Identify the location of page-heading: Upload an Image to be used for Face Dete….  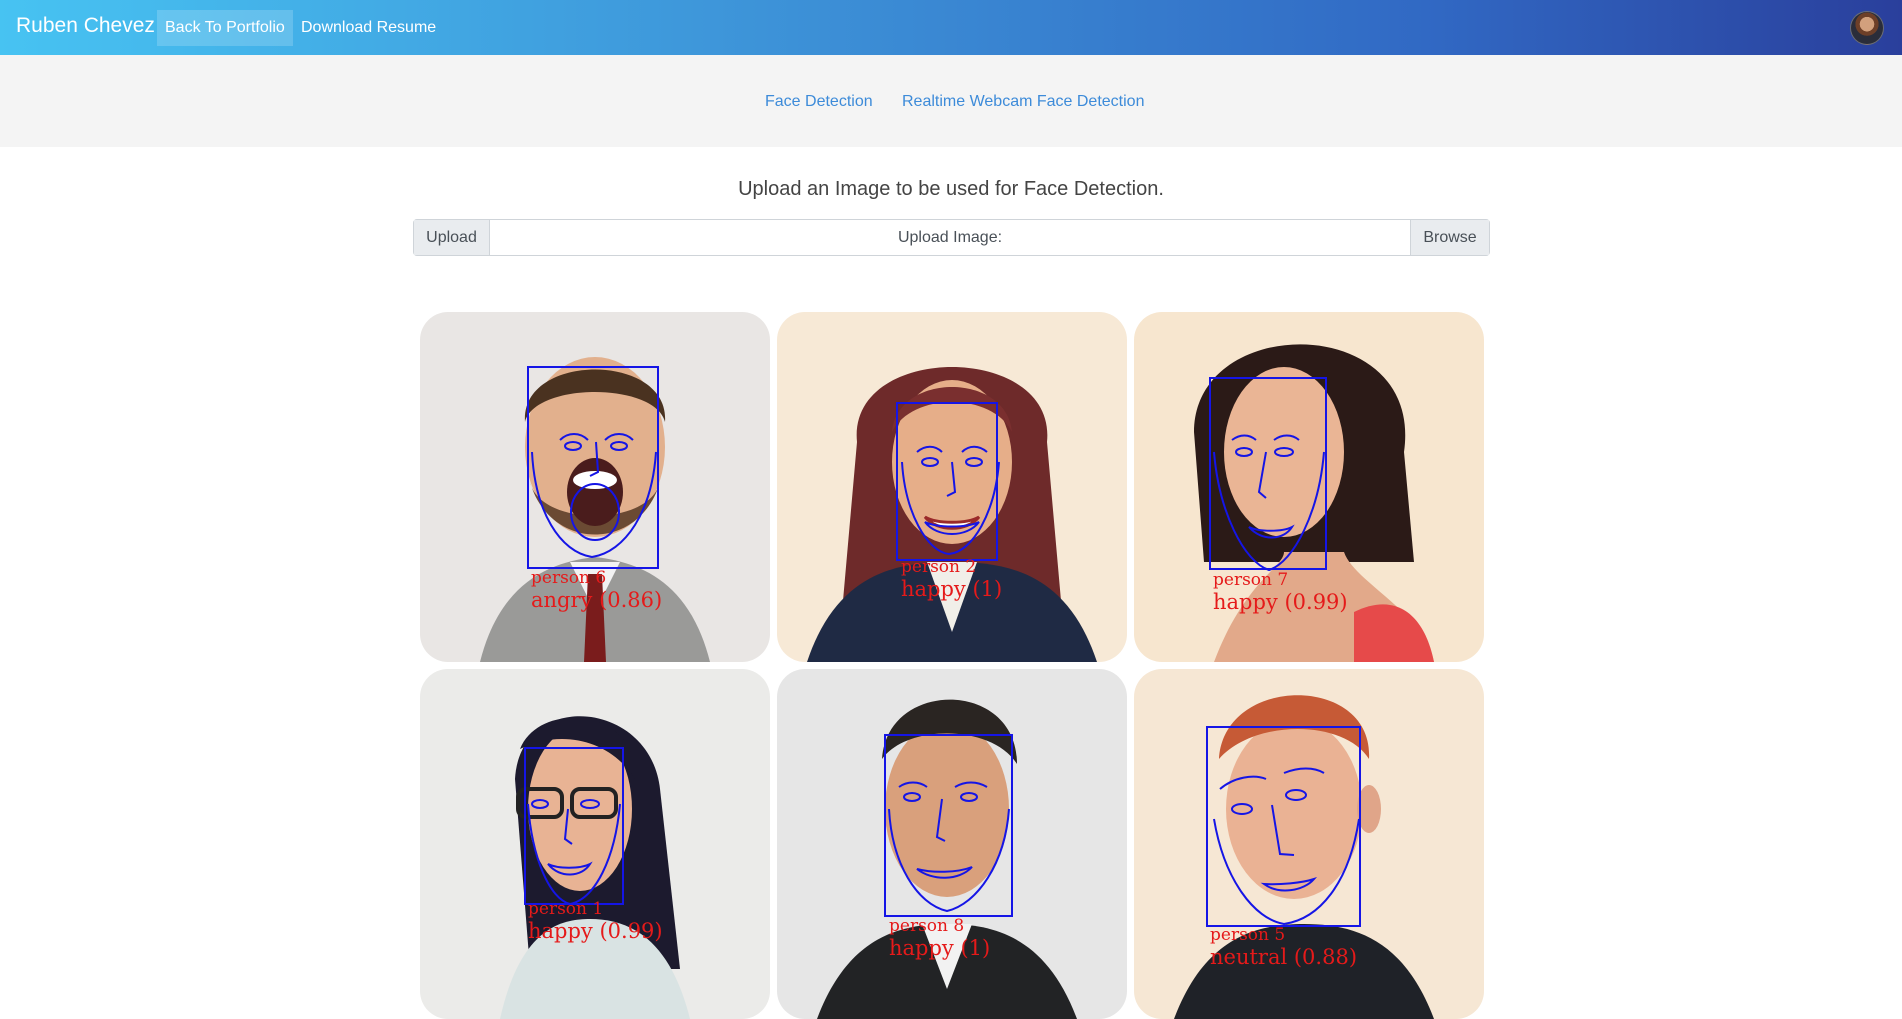
(951, 189).